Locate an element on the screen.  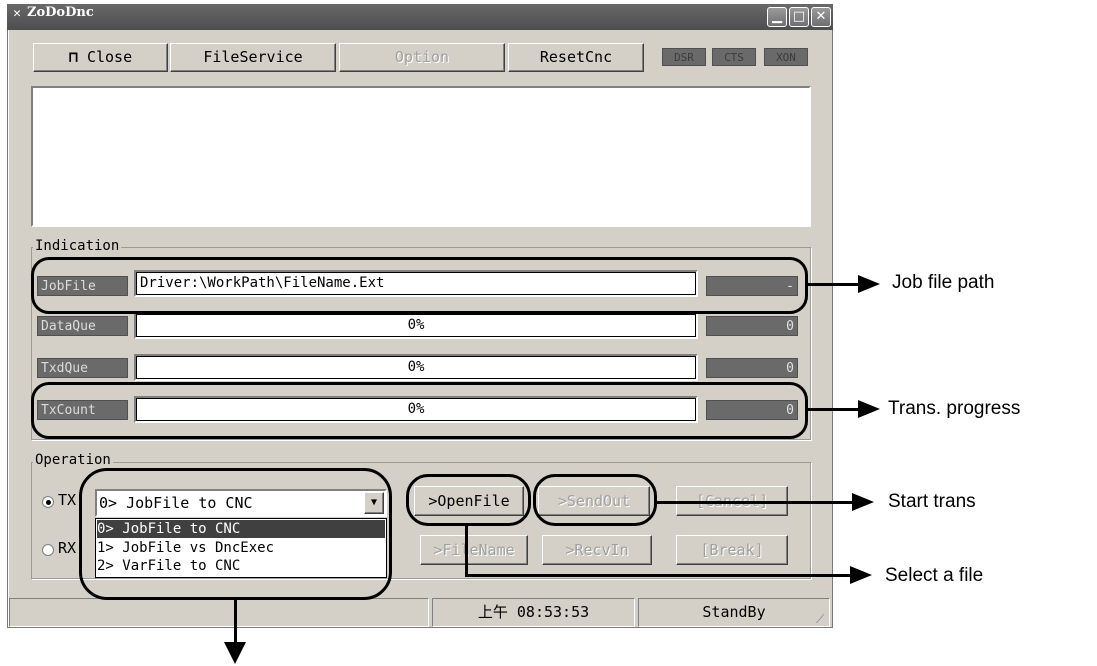
minimize-button: ▁ is located at coordinates (777, 17).